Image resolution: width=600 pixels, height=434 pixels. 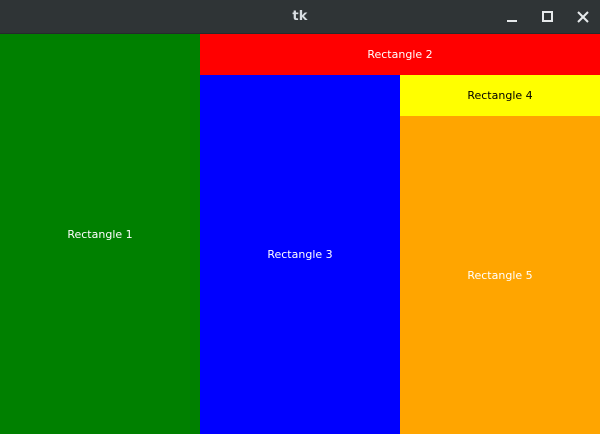 What do you see at coordinates (300, 17) in the screenshot?
I see `title-bar: tk` at bounding box center [300, 17].